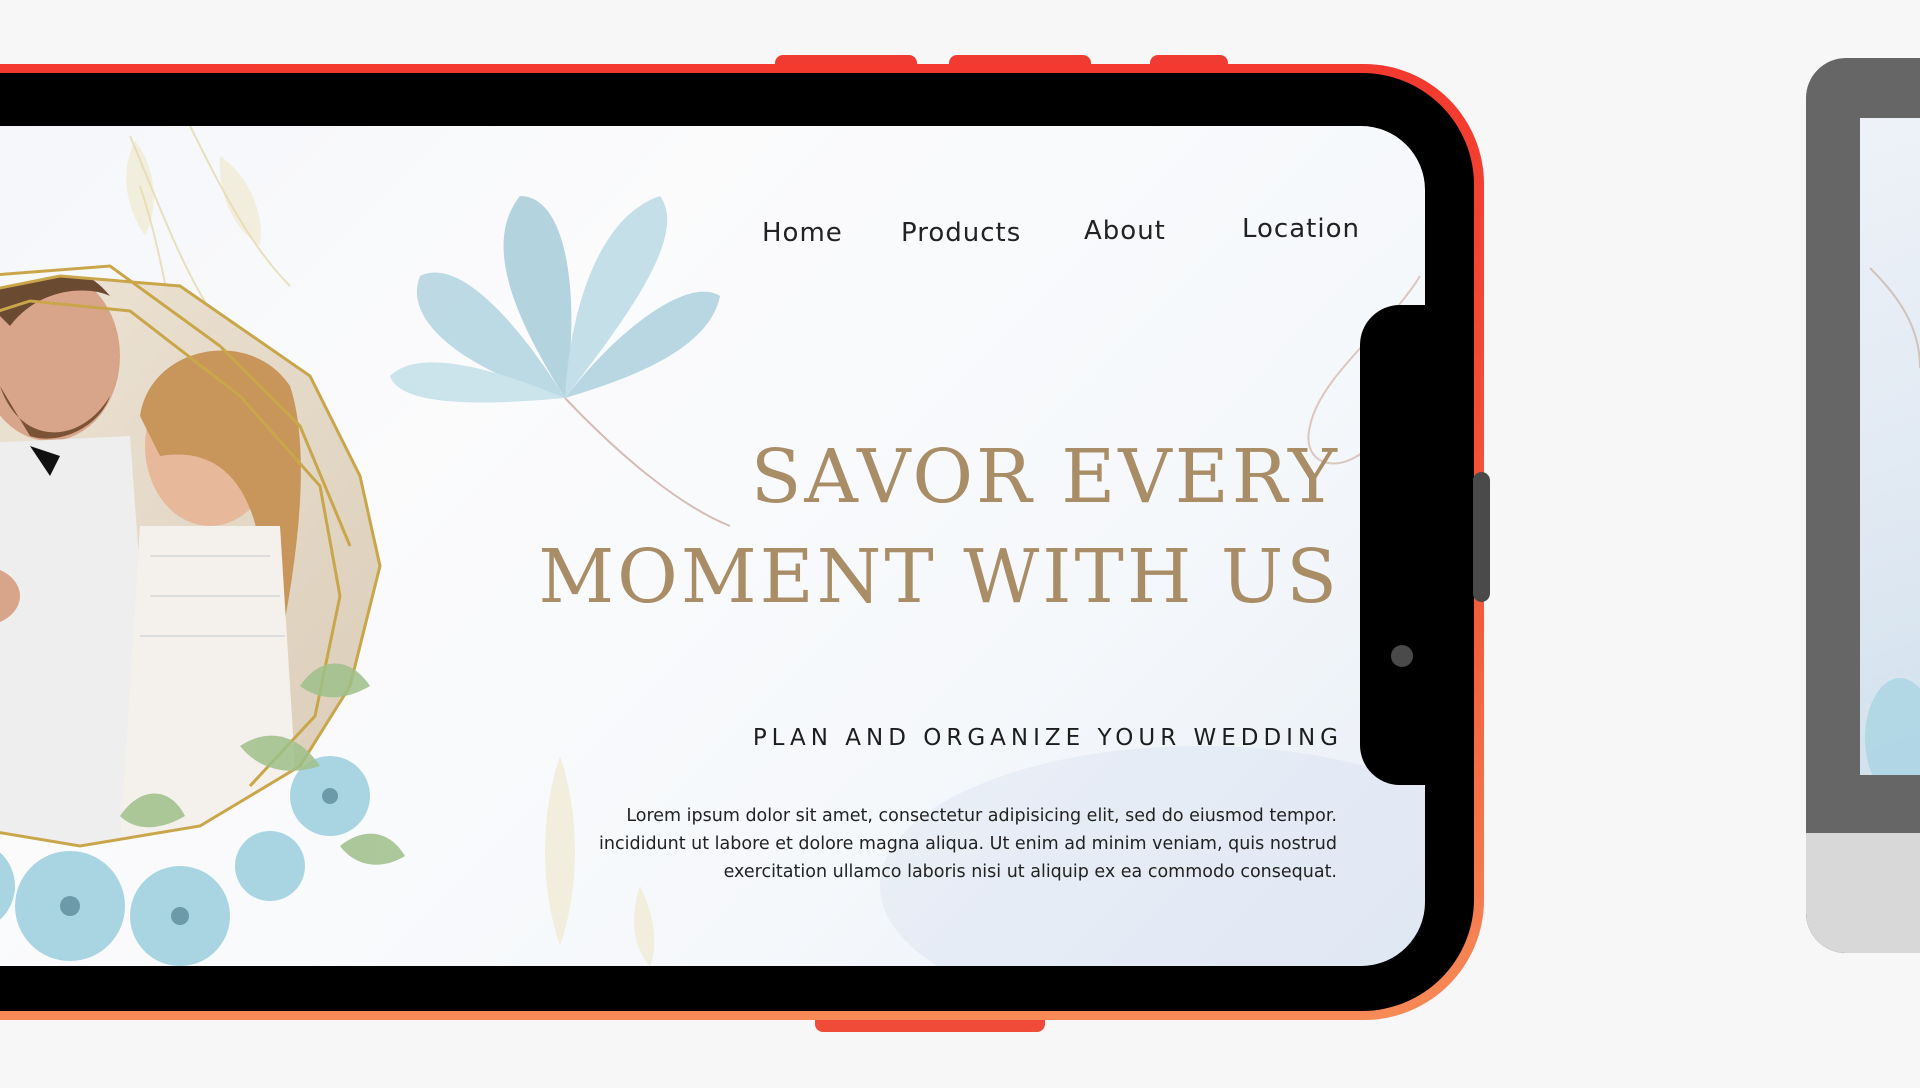  I want to click on second-phone-screen, so click(1890, 446).